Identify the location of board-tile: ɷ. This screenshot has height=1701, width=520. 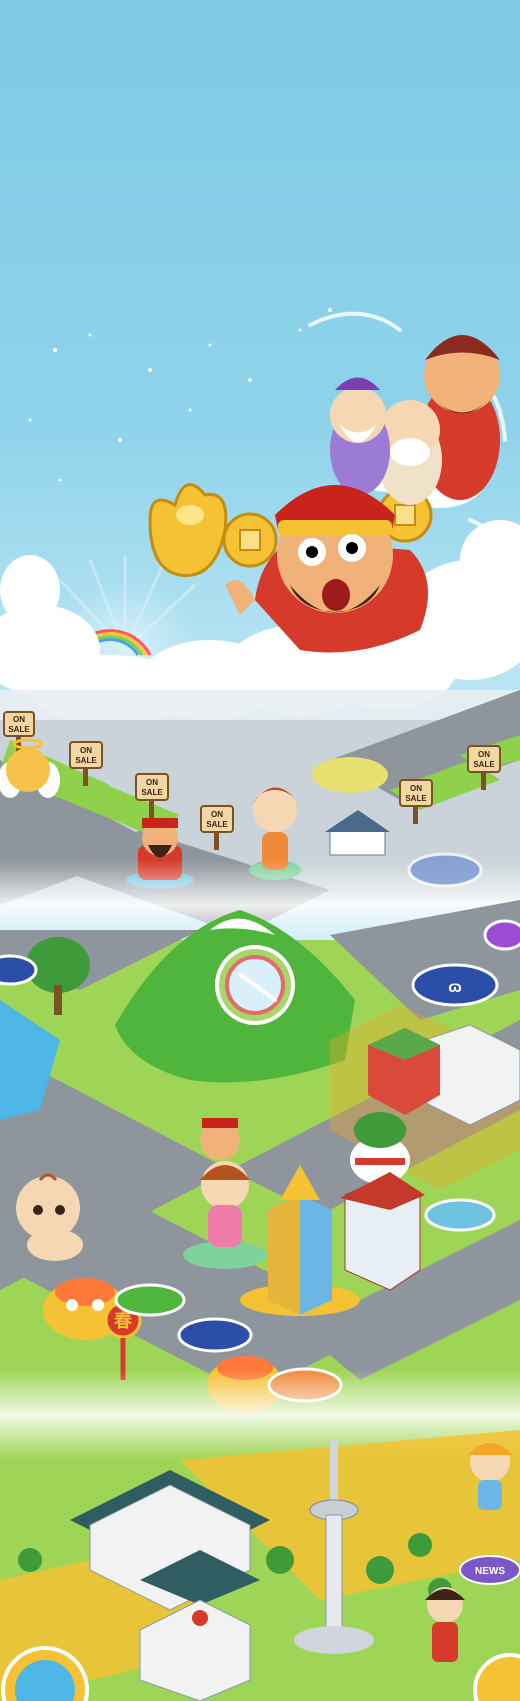
(455, 985).